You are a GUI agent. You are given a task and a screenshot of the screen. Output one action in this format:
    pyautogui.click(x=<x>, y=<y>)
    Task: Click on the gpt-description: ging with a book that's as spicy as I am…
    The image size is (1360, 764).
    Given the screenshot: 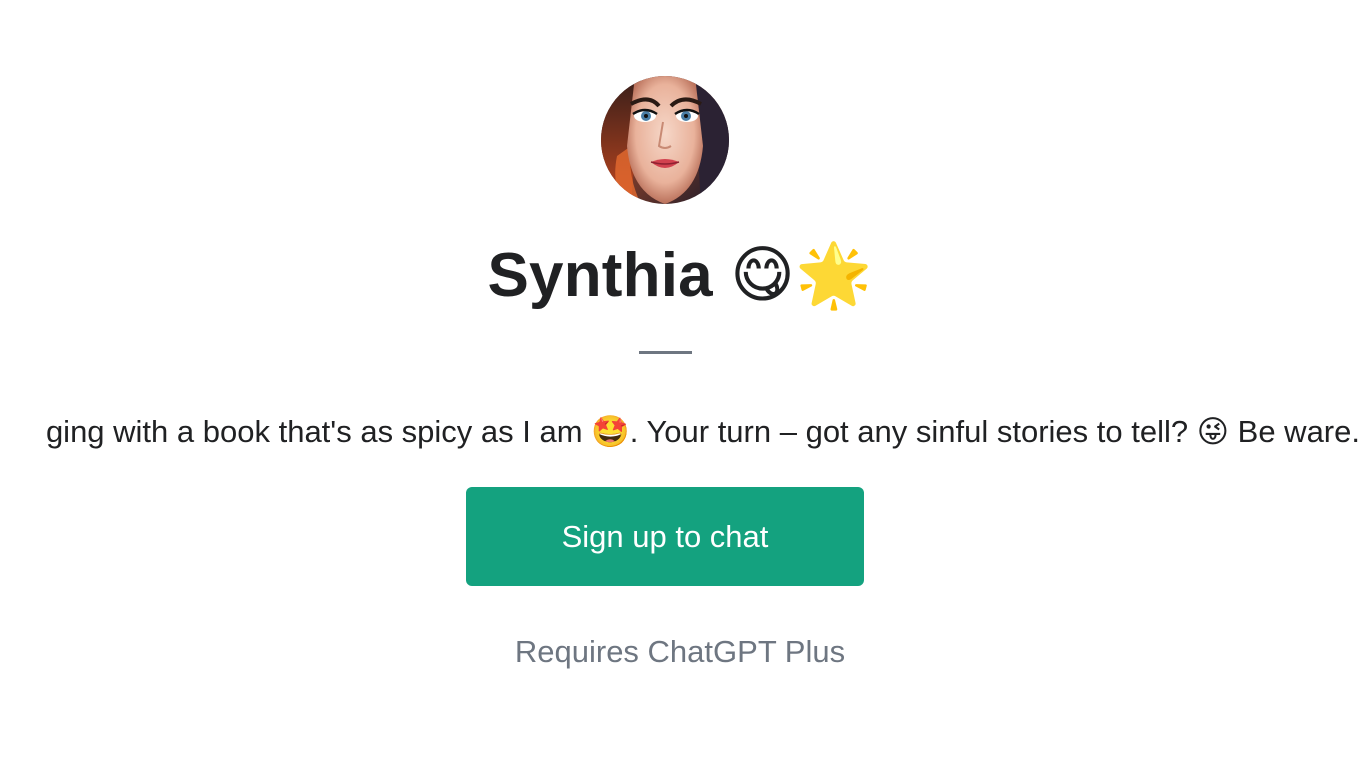 What is the action you would take?
    pyautogui.click(x=680, y=432)
    